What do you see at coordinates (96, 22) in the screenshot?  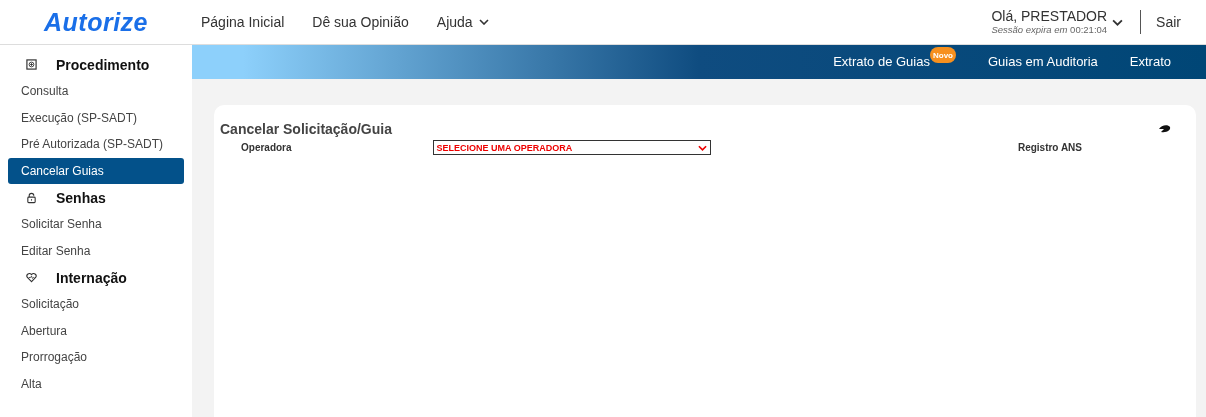 I see `logo: Autorize` at bounding box center [96, 22].